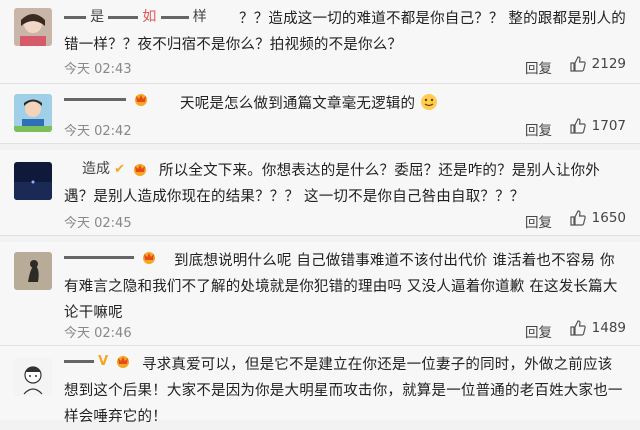 This screenshot has width=640, height=430. Describe the element at coordinates (95, 99) in the screenshot. I see `name-redaction` at that location.